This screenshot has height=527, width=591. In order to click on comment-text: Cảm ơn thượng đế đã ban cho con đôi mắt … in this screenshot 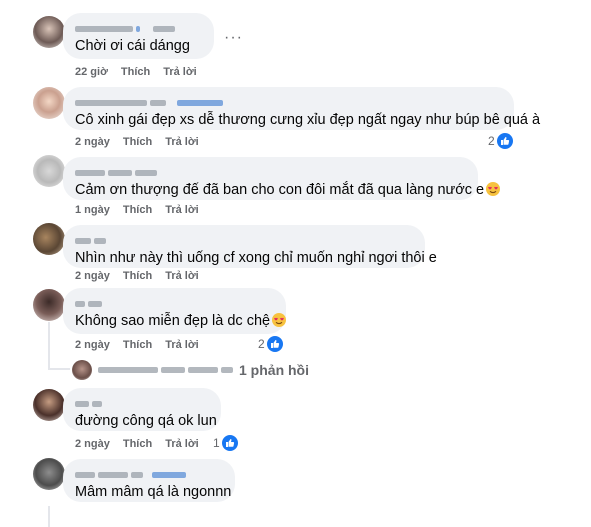, I will do `click(288, 190)`.